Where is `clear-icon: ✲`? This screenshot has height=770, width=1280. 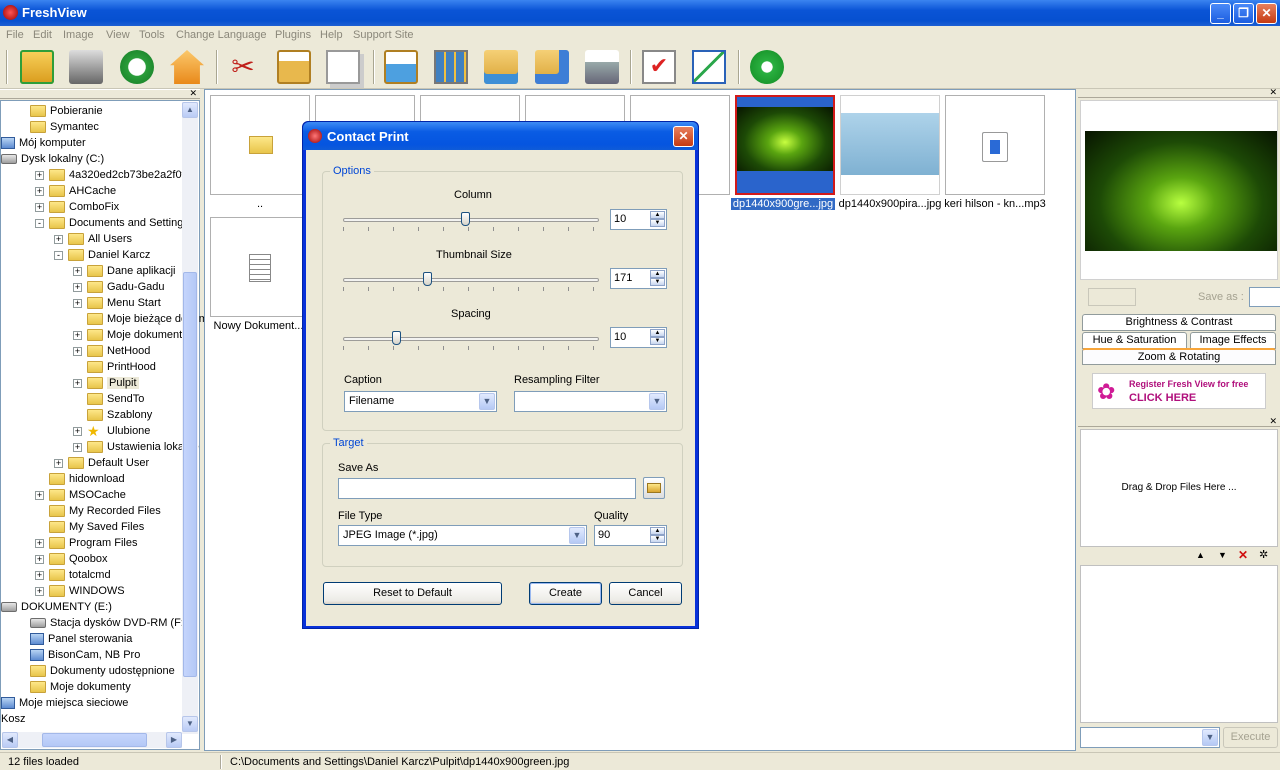
clear-icon: ✲ is located at coordinates (1263, 554).